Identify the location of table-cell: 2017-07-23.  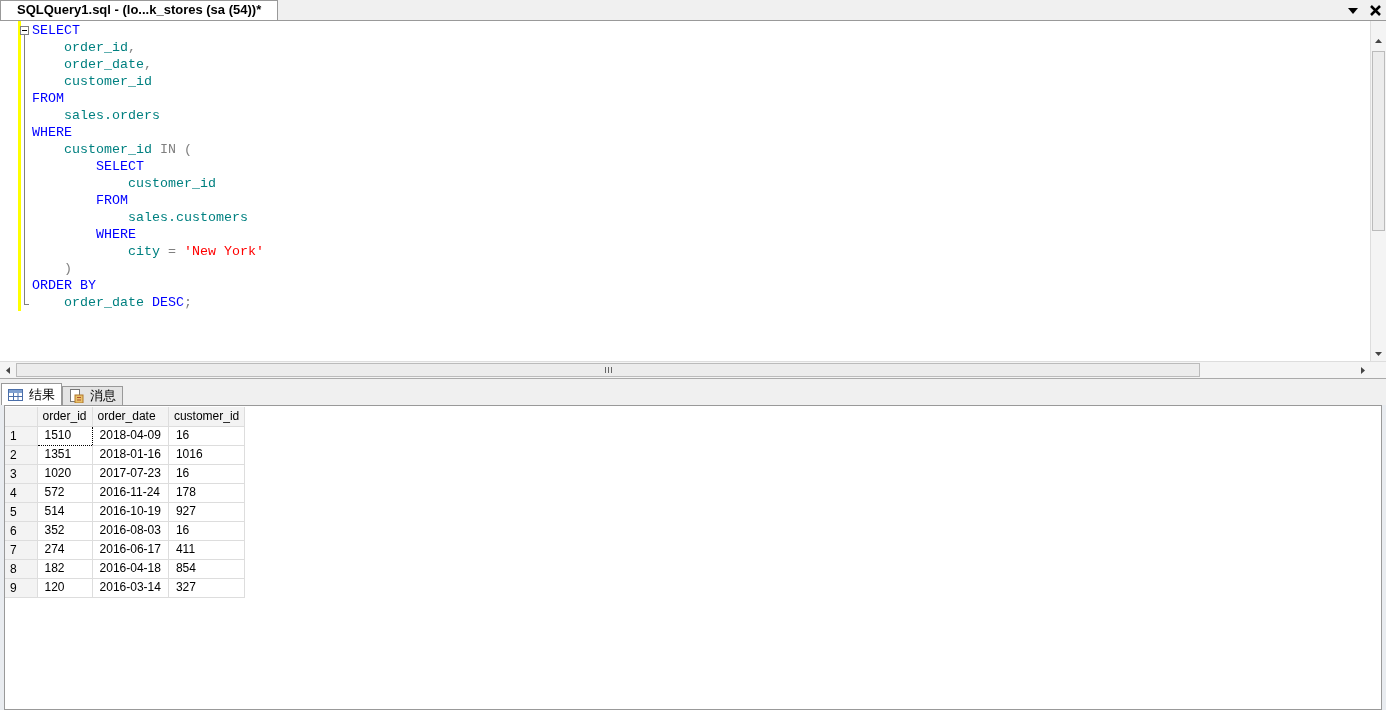
(130, 473).